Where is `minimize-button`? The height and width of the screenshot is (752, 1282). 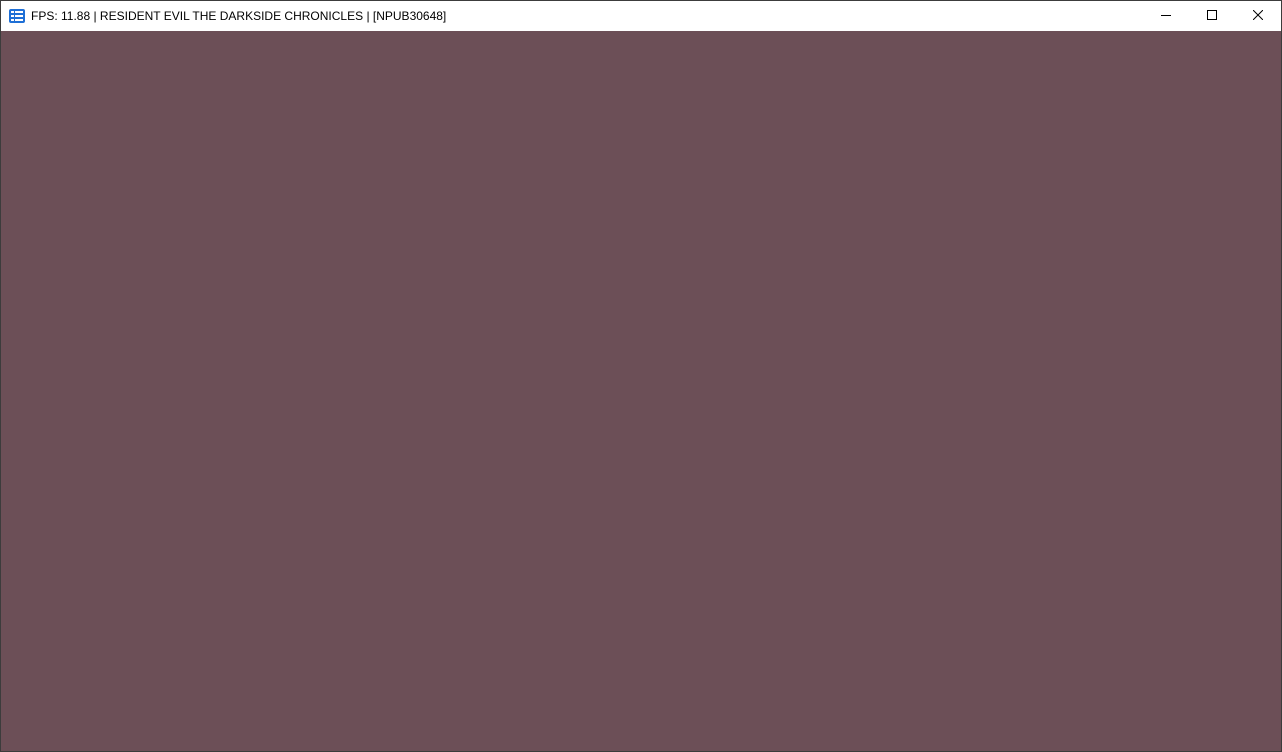
minimize-button is located at coordinates (1166, 16).